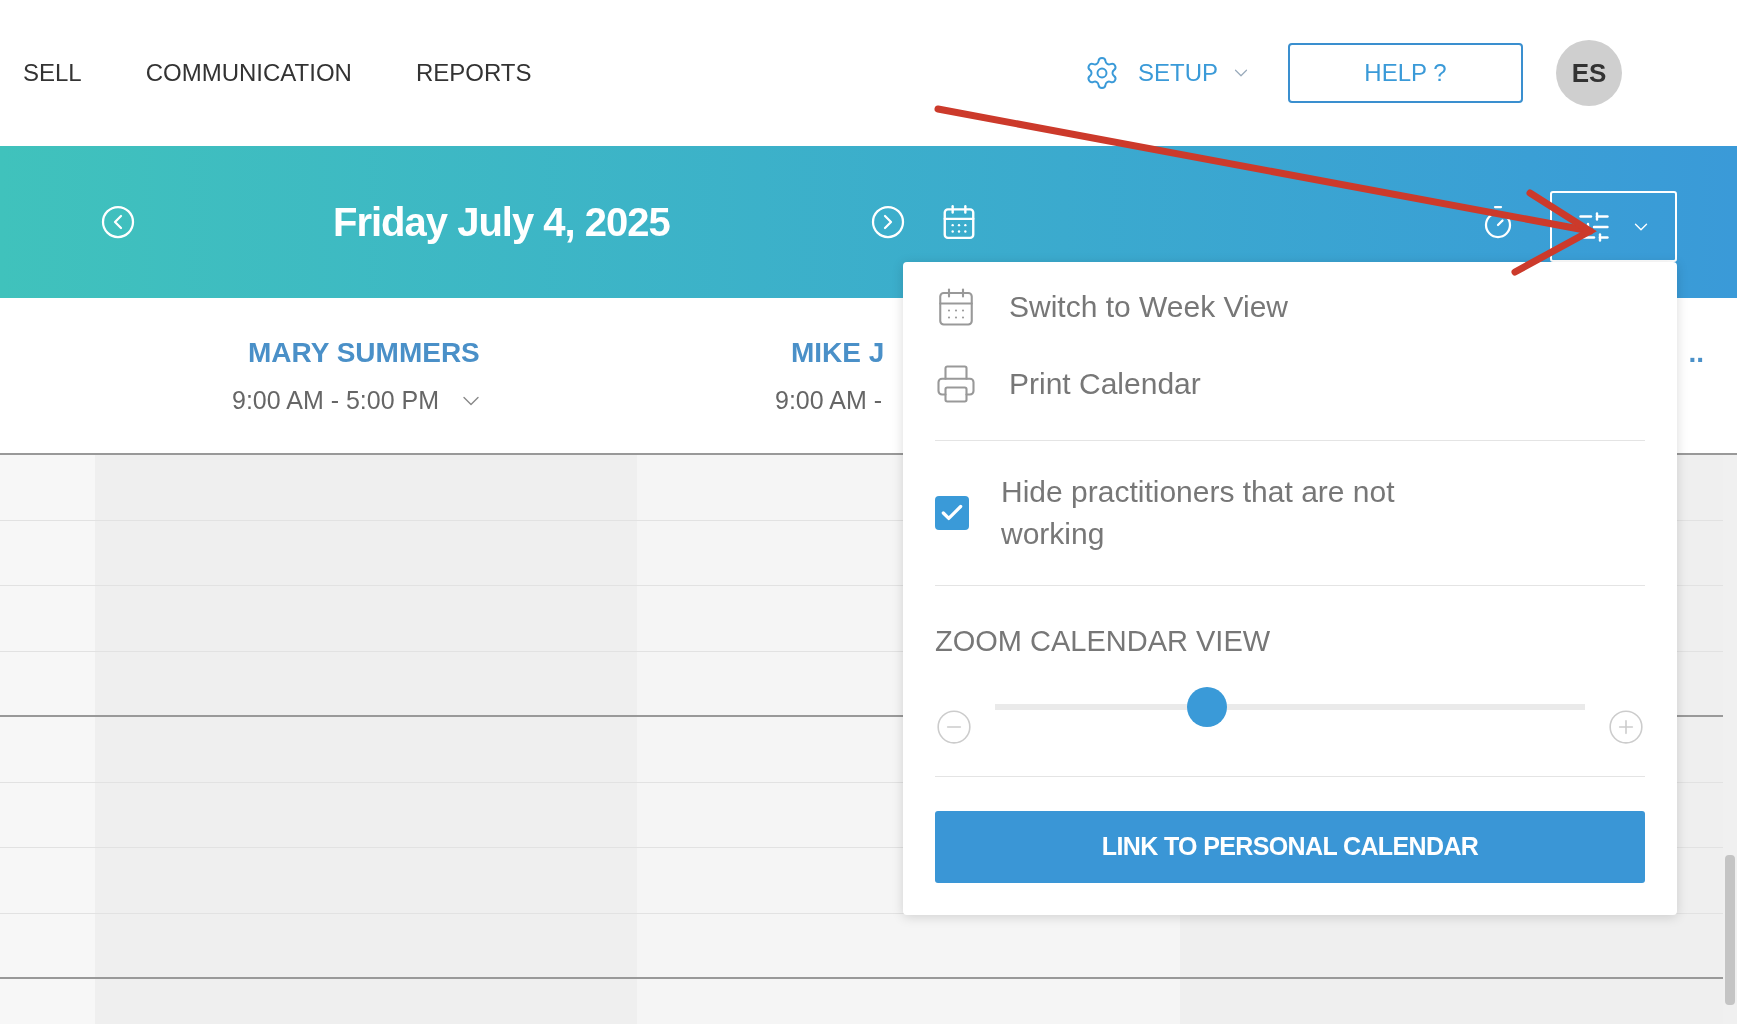  I want to click on menu-item: Print Calendar, so click(1290, 383).